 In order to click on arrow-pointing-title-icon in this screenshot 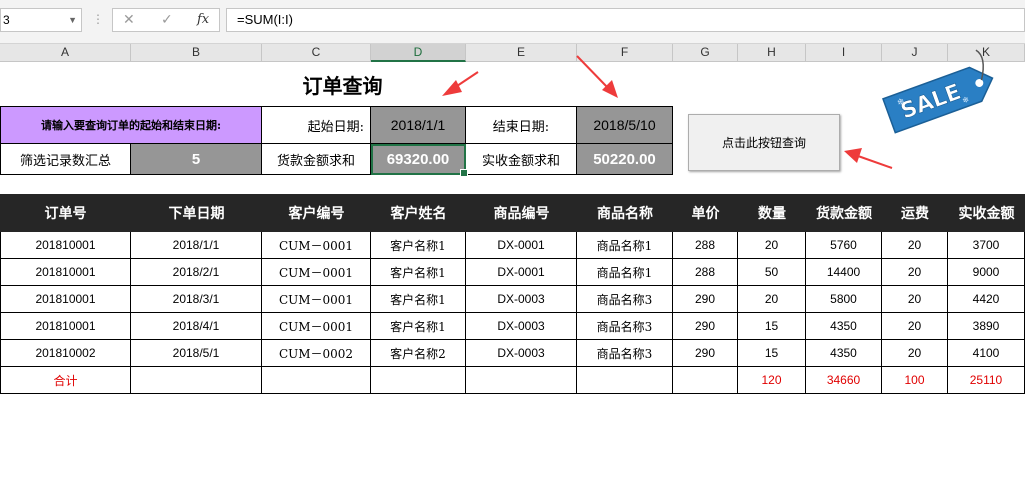, I will do `click(460, 83)`.